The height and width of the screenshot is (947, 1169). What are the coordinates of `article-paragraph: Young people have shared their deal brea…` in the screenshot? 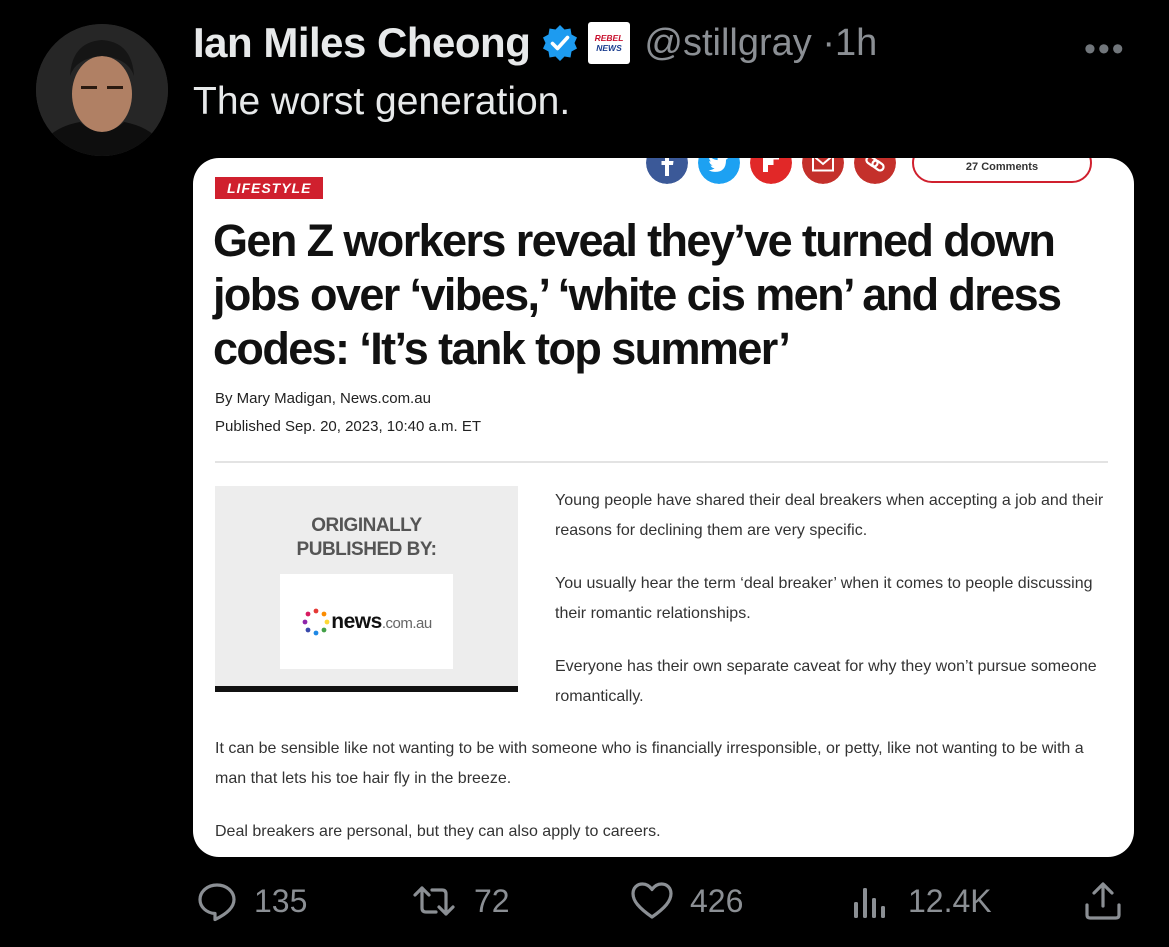 It's located at (829, 515).